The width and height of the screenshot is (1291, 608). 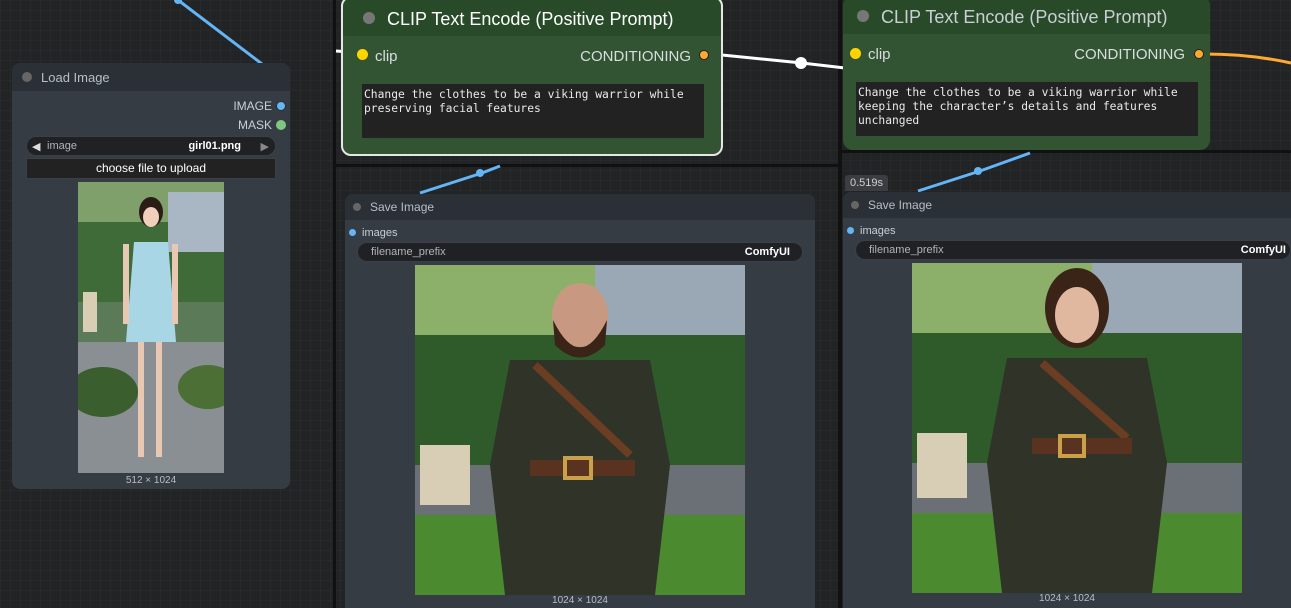 What do you see at coordinates (151, 146) in the screenshot?
I see `image-selector: ◀ image girl01.png ▶` at bounding box center [151, 146].